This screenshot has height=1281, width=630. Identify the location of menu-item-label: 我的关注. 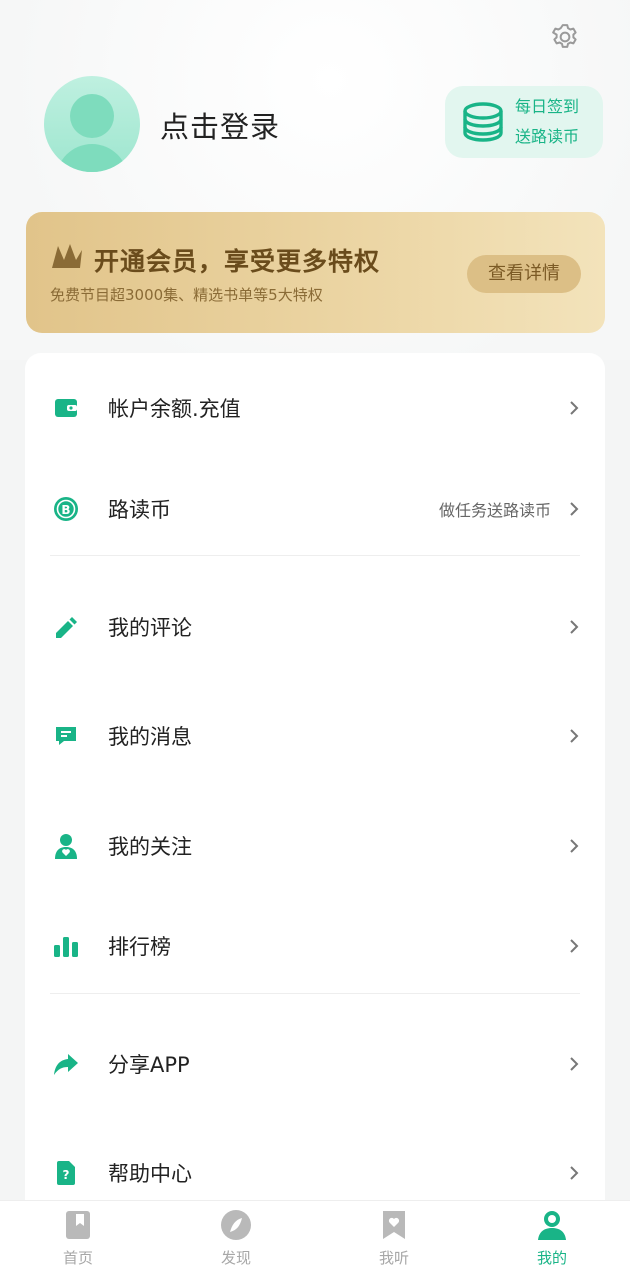
(150, 847).